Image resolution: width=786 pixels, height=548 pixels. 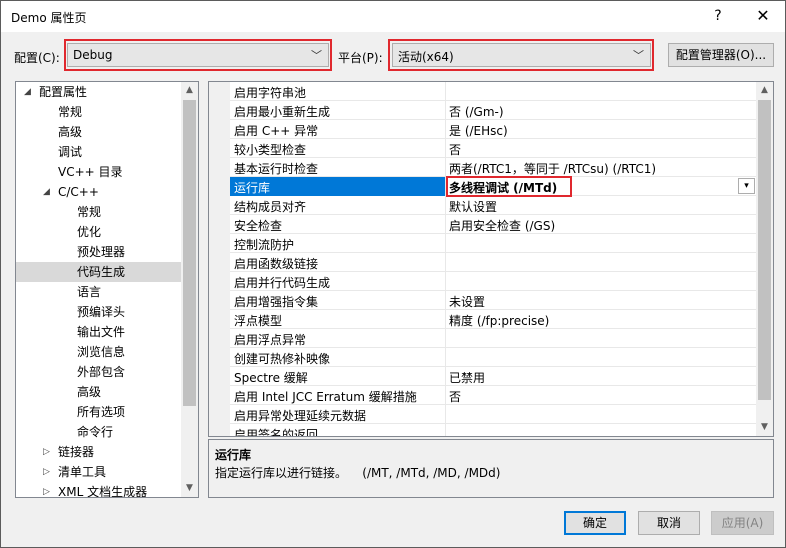 What do you see at coordinates (595, 523) in the screenshot?
I see `ok-button: 确定` at bounding box center [595, 523].